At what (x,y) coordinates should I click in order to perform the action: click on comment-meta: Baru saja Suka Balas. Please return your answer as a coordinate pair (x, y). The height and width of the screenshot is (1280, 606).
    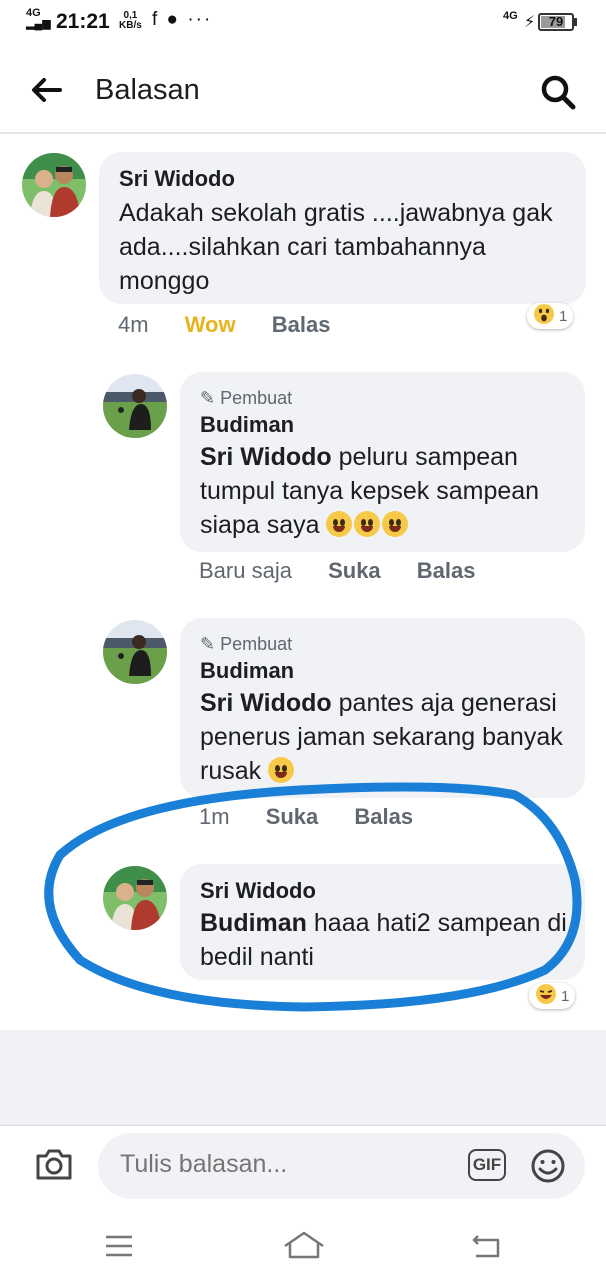
    Looking at the image, I should click on (337, 571).